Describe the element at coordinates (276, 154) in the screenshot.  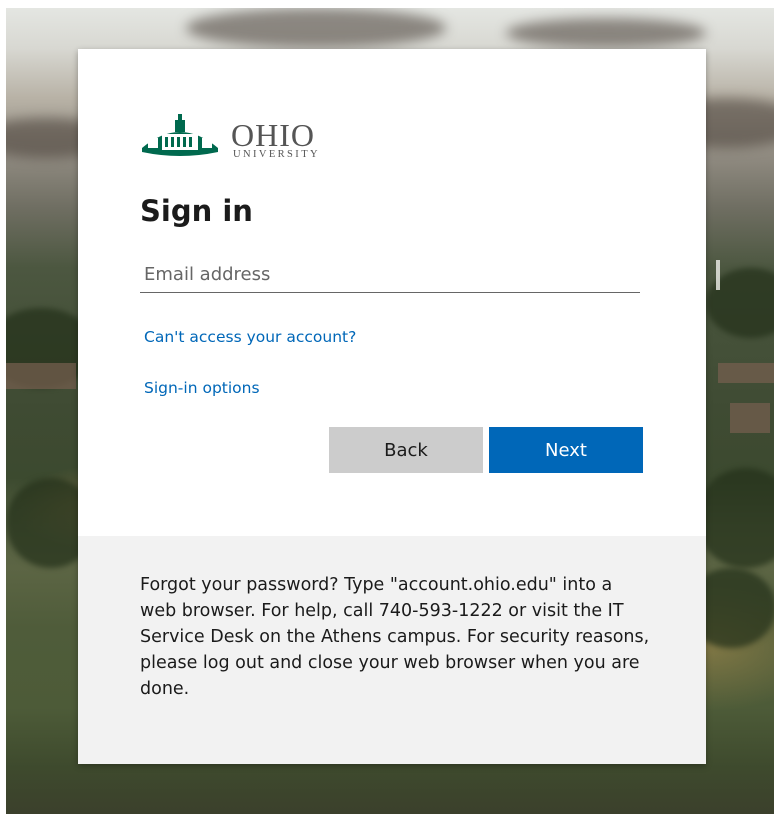
I see `logo-sub-text: UNIVERSITY` at that location.